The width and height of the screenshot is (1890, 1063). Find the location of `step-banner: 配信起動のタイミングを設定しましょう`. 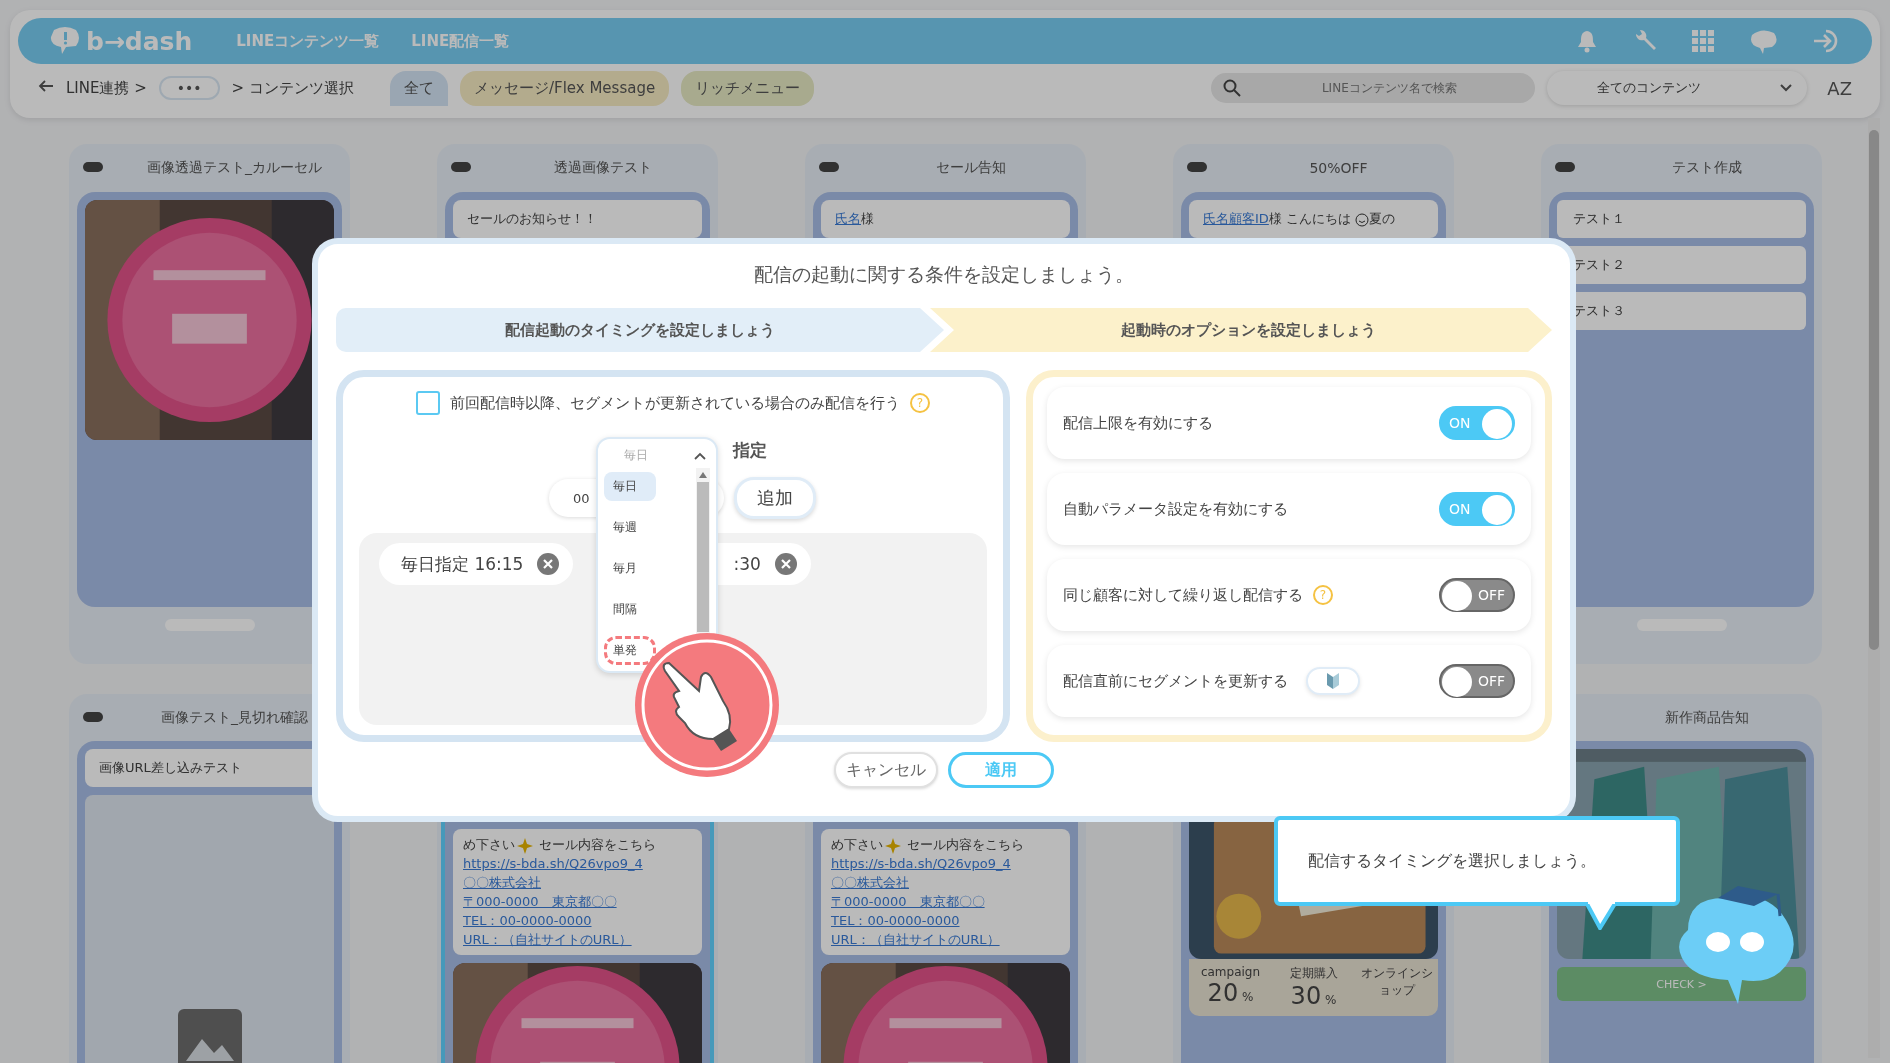

step-banner: 配信起動のタイミングを設定しましょう is located at coordinates (640, 330).